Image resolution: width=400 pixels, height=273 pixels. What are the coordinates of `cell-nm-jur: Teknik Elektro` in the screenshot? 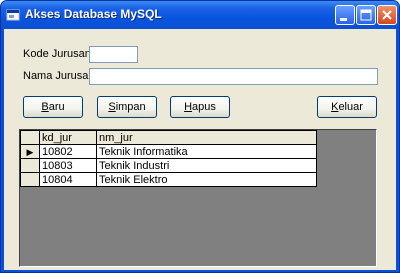 It's located at (206, 179).